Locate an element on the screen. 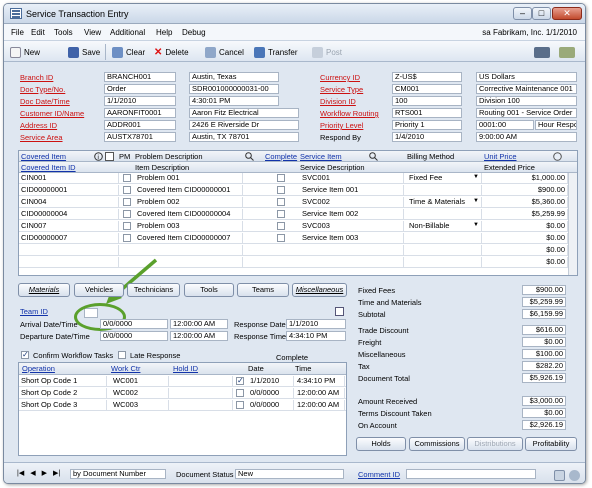  distributions-button: Distributions is located at coordinates (495, 444).